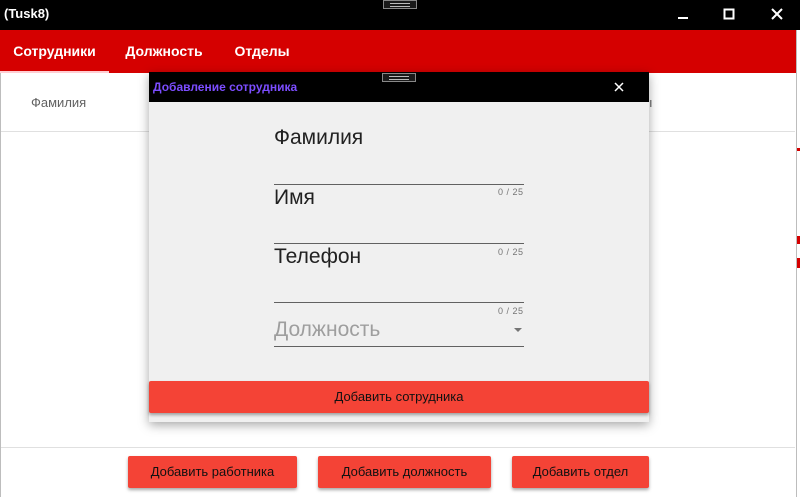 This screenshot has height=497, width=800. What do you see at coordinates (27, 13) in the screenshot?
I see `window-title: (Tusk8)` at bounding box center [27, 13].